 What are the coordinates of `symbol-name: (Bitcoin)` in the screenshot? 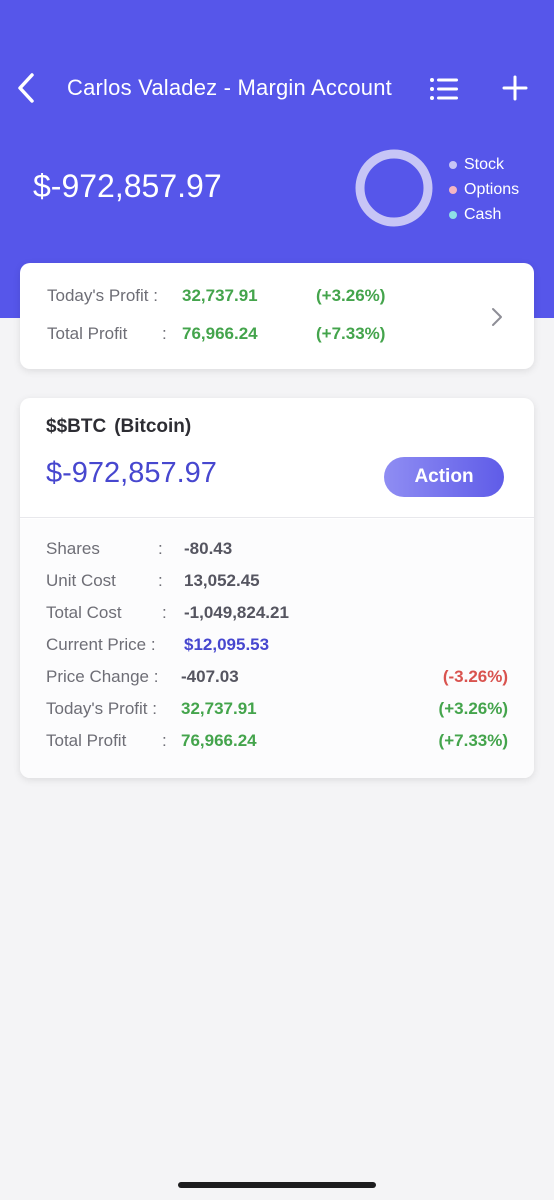 It's located at (153, 426).